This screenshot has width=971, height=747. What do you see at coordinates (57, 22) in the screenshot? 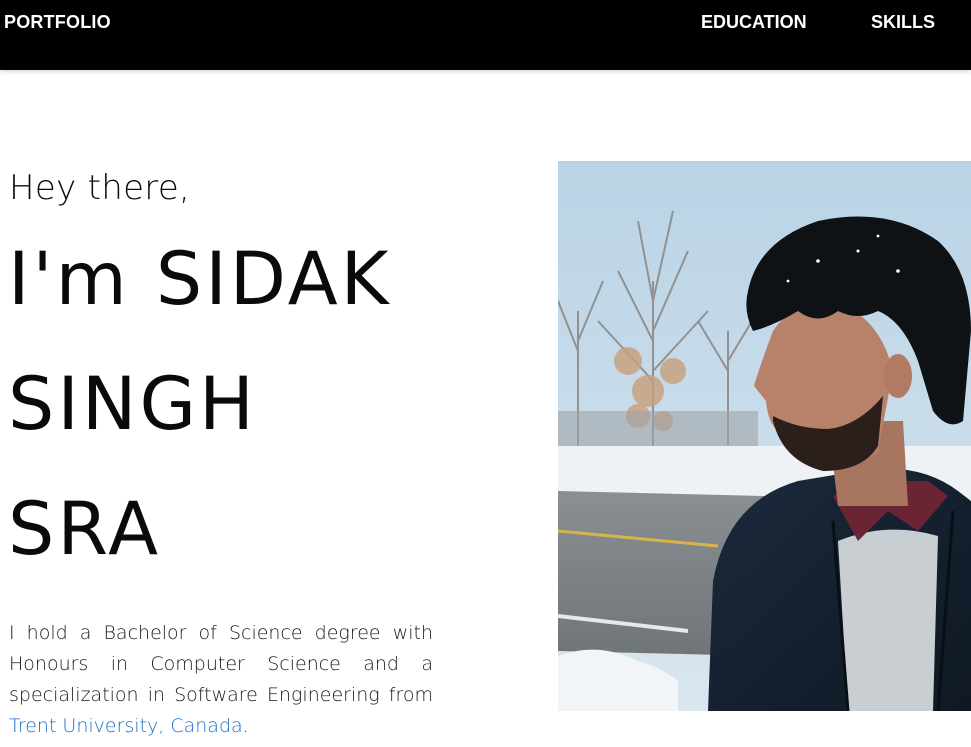
I see `brand-link: PORTFOLIO` at bounding box center [57, 22].